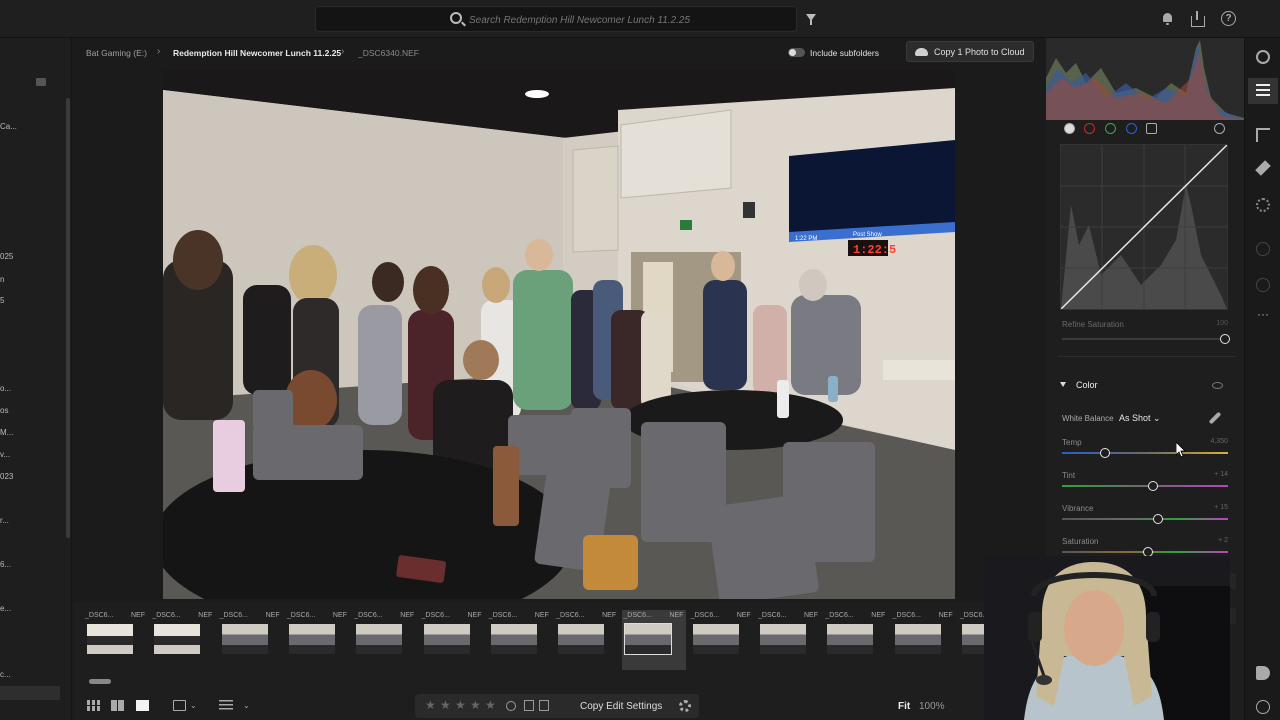 This screenshot has width=1280, height=720. I want to click on sort-icon, so click(226, 705).